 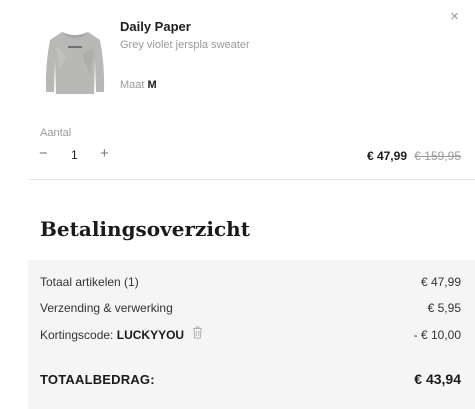 I want to click on price-current: € 47,99, so click(x=386, y=156).